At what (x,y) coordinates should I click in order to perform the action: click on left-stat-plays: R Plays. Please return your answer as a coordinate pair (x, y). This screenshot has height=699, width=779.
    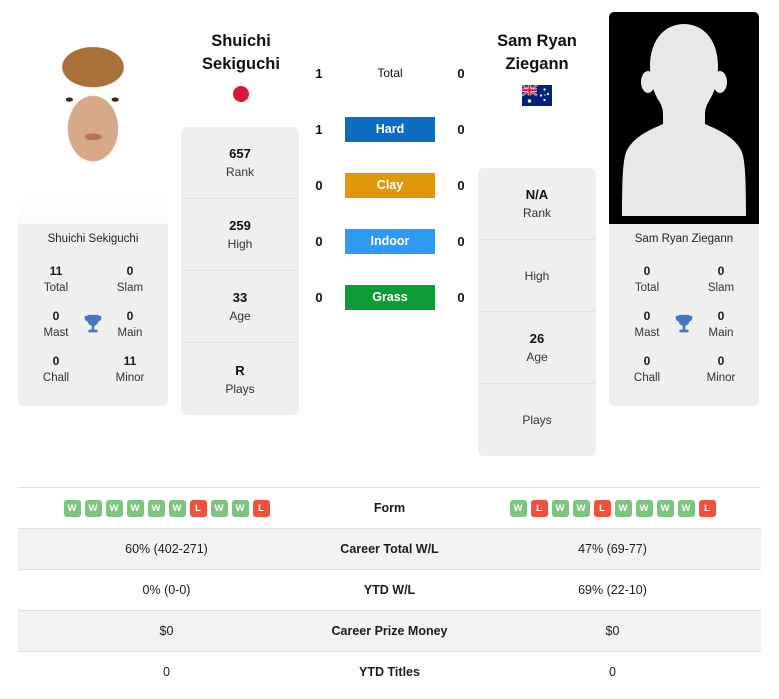
    Looking at the image, I should click on (240, 379).